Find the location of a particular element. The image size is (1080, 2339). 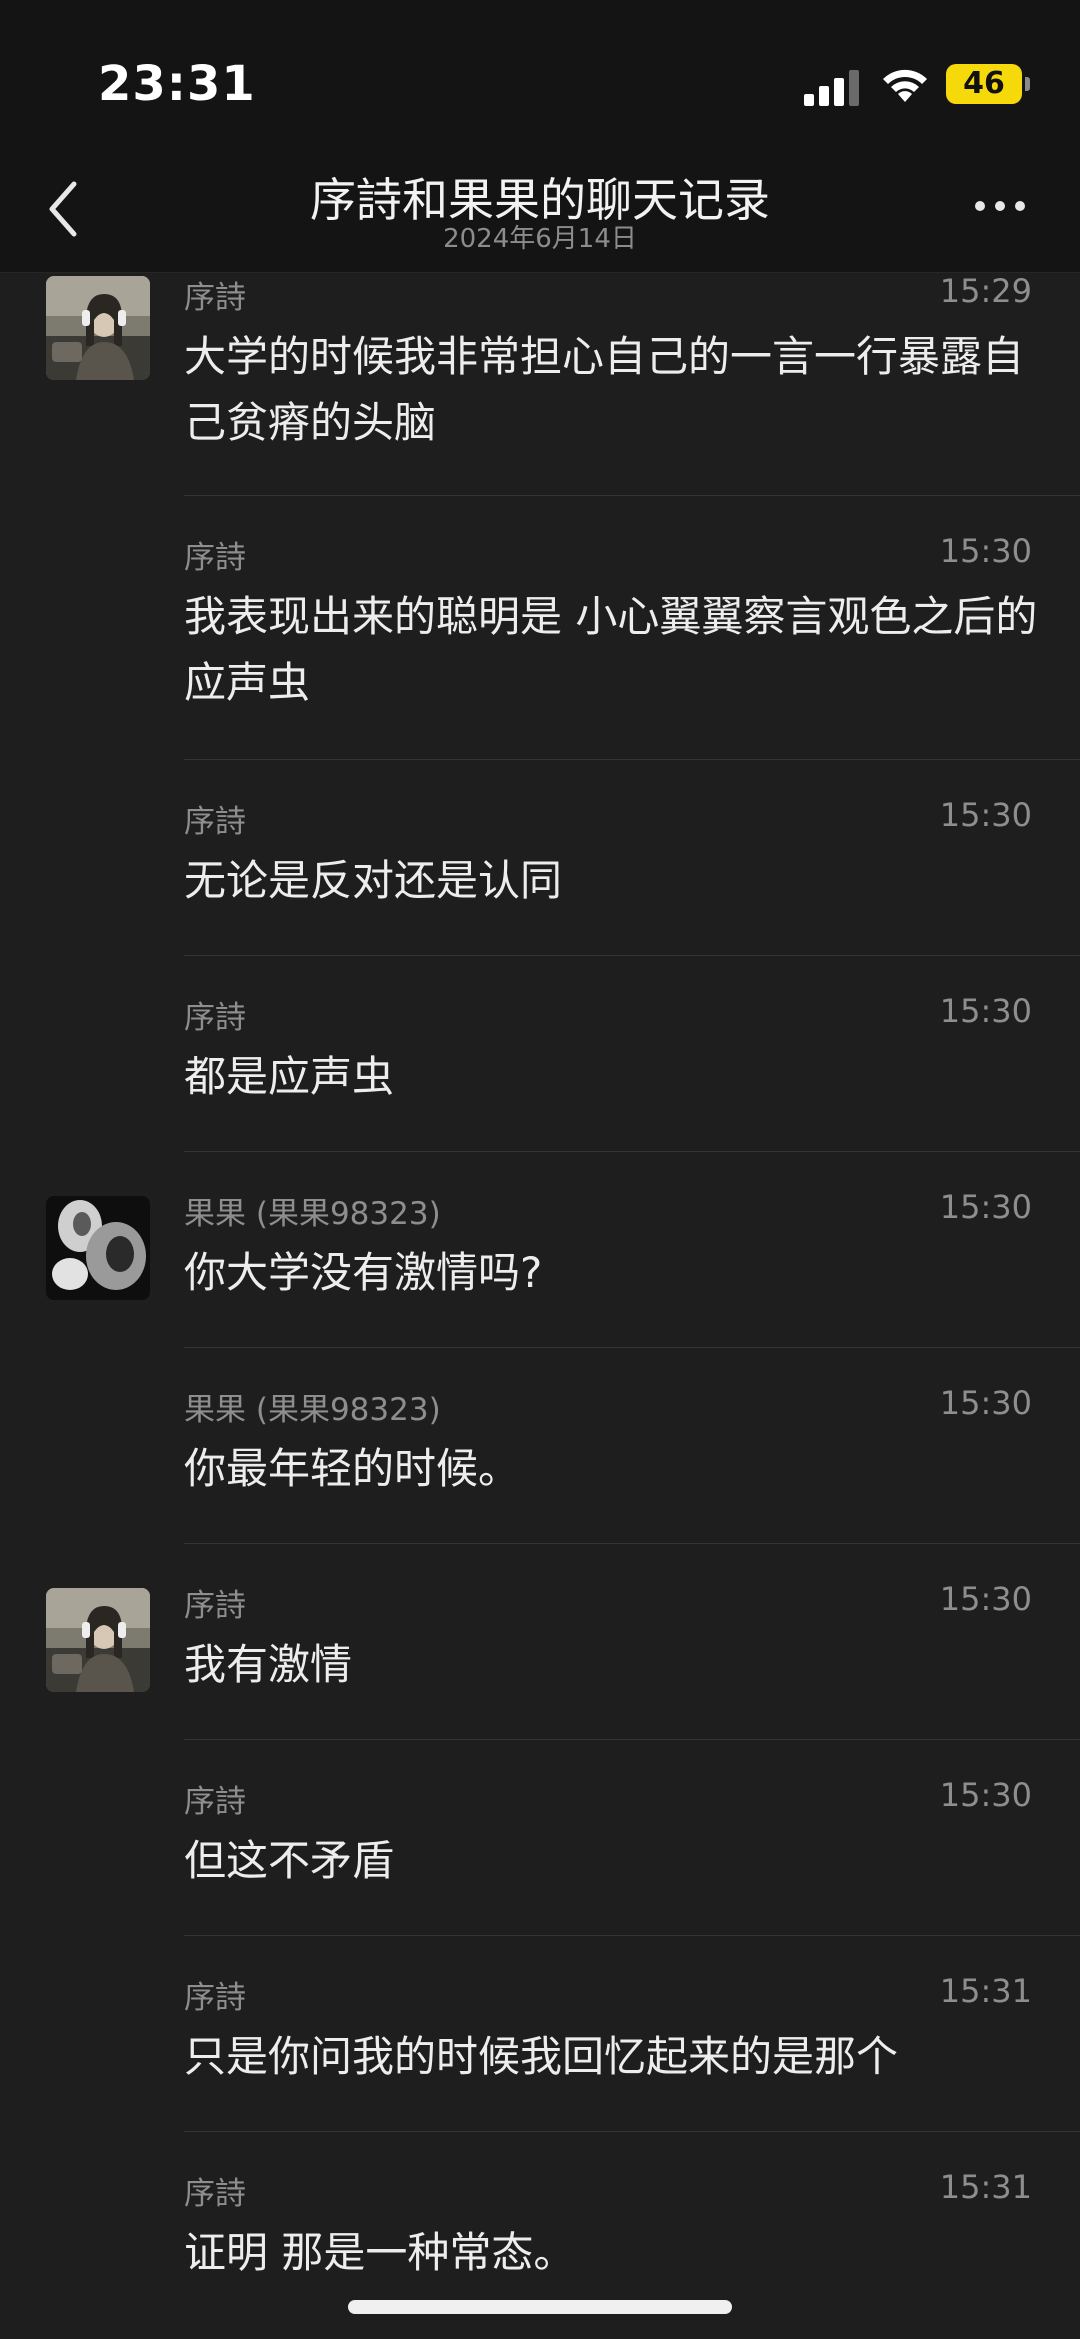

message-text: 我有激情 is located at coordinates (268, 1664).